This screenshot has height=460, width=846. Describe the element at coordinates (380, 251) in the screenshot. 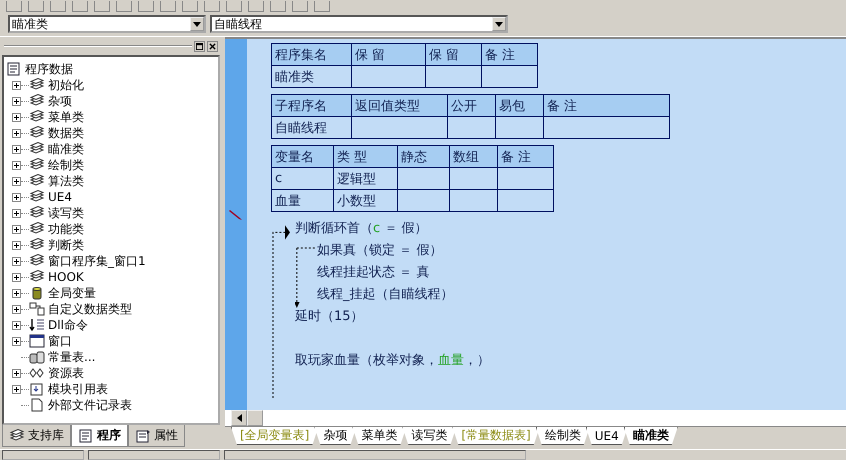

I see `code-line: 如果真（锁定 ＝ 假）` at that location.